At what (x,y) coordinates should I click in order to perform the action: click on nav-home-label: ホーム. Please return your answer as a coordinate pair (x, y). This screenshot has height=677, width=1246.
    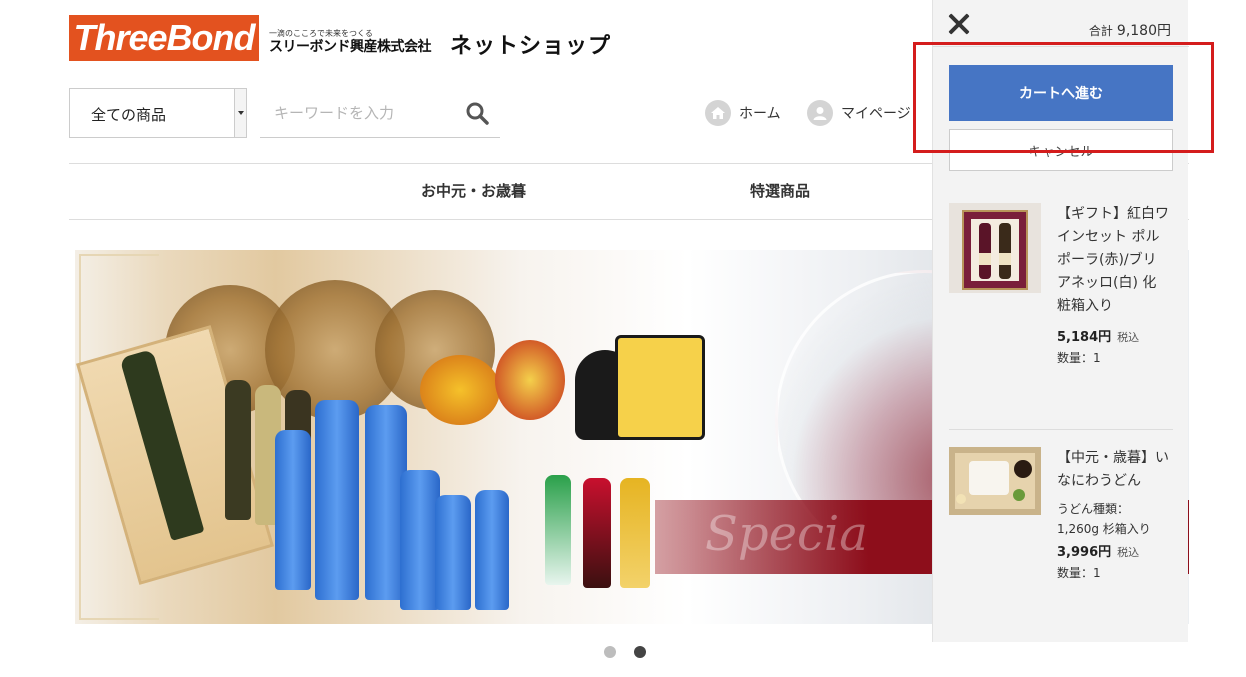
    Looking at the image, I should click on (760, 114).